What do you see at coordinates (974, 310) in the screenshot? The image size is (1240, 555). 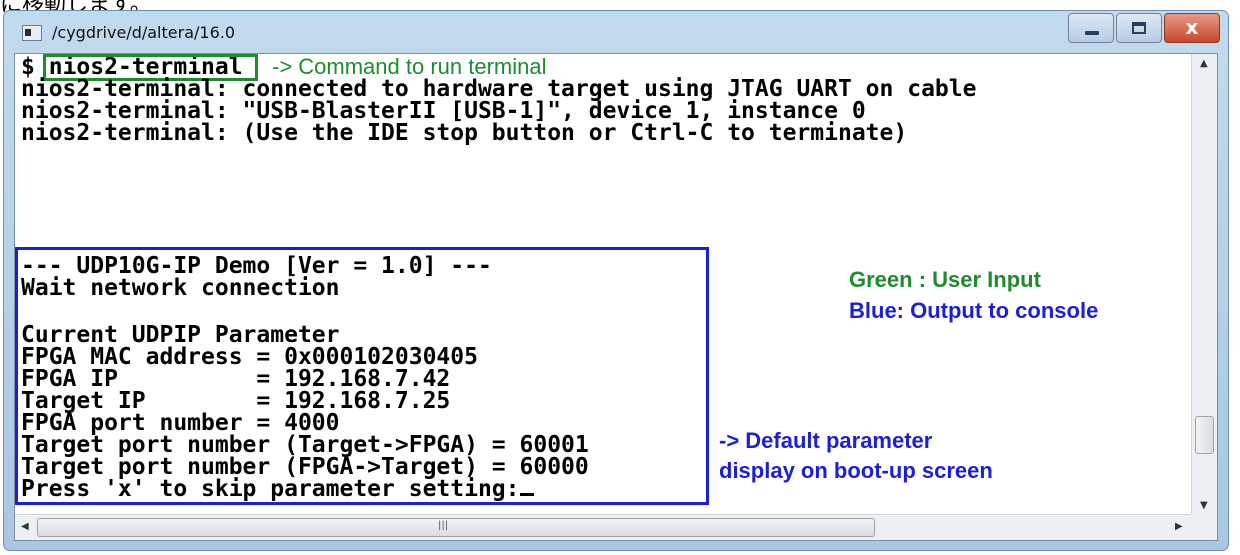 I see `legend-blue-text: Blue: Output to console` at bounding box center [974, 310].